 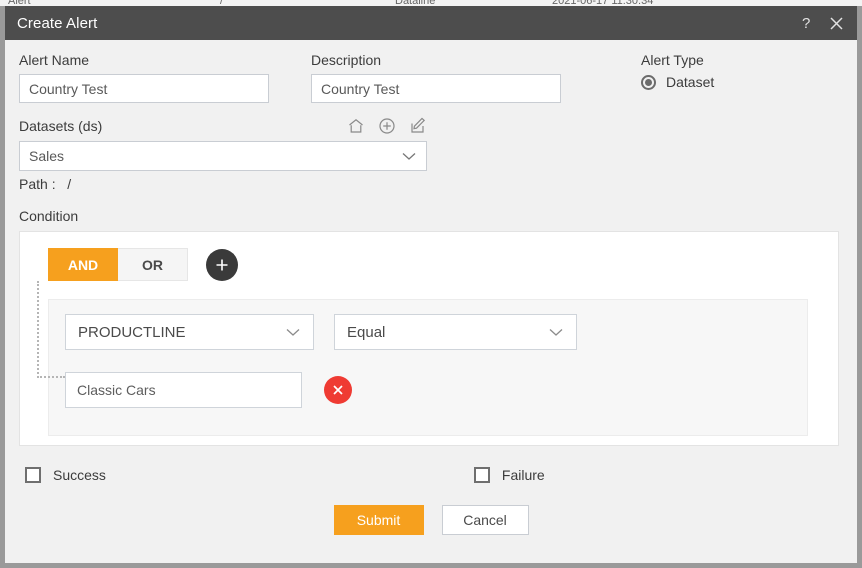 What do you see at coordinates (836, 23) in the screenshot?
I see `close-icon` at bounding box center [836, 23].